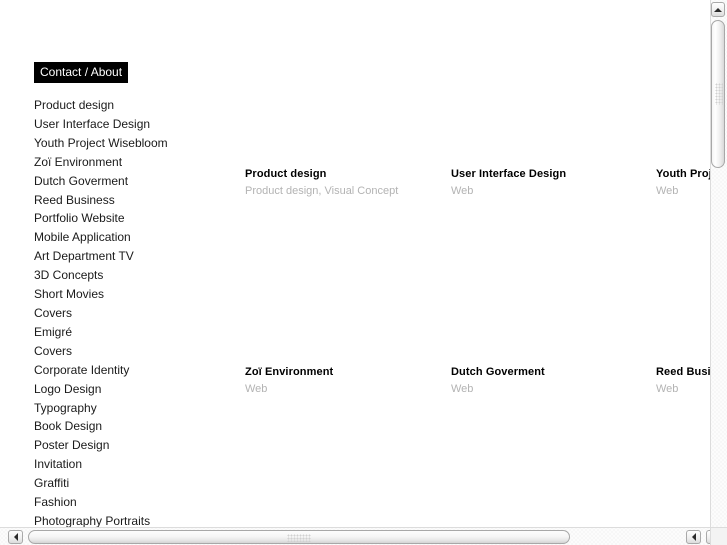 The width and height of the screenshot is (727, 545). I want to click on sidebar-item-art-department-tv: Art Department TV, so click(129, 256).